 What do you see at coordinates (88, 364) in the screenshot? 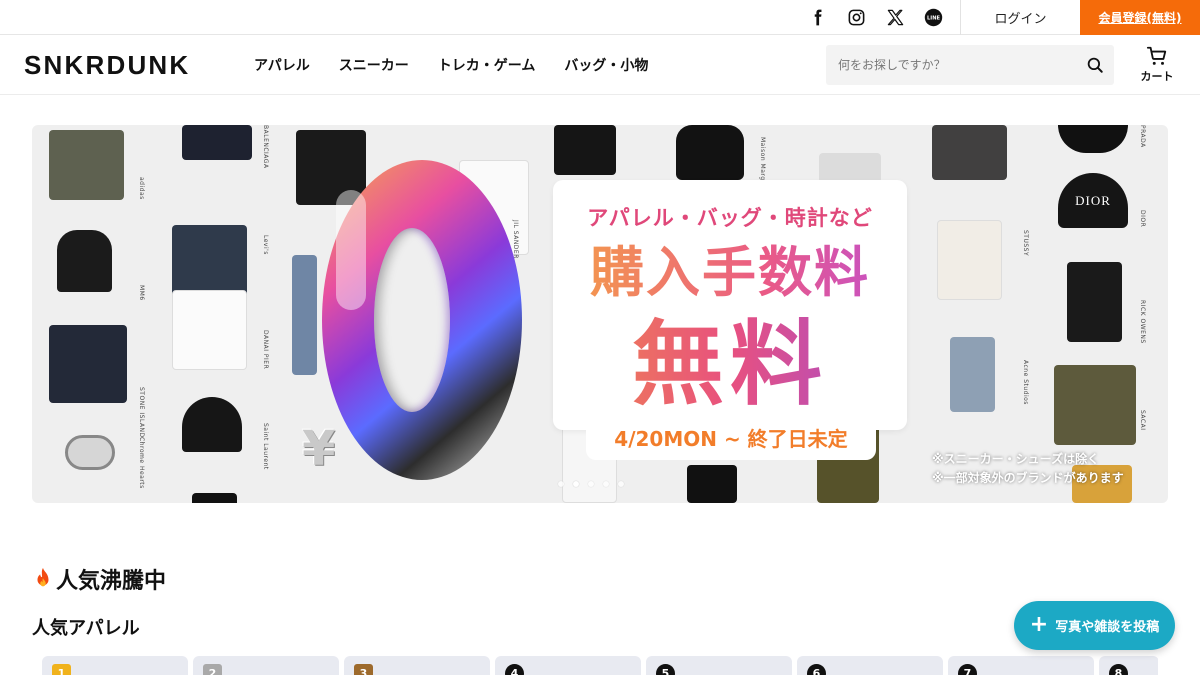
I see `product-image-knit-sweater` at bounding box center [88, 364].